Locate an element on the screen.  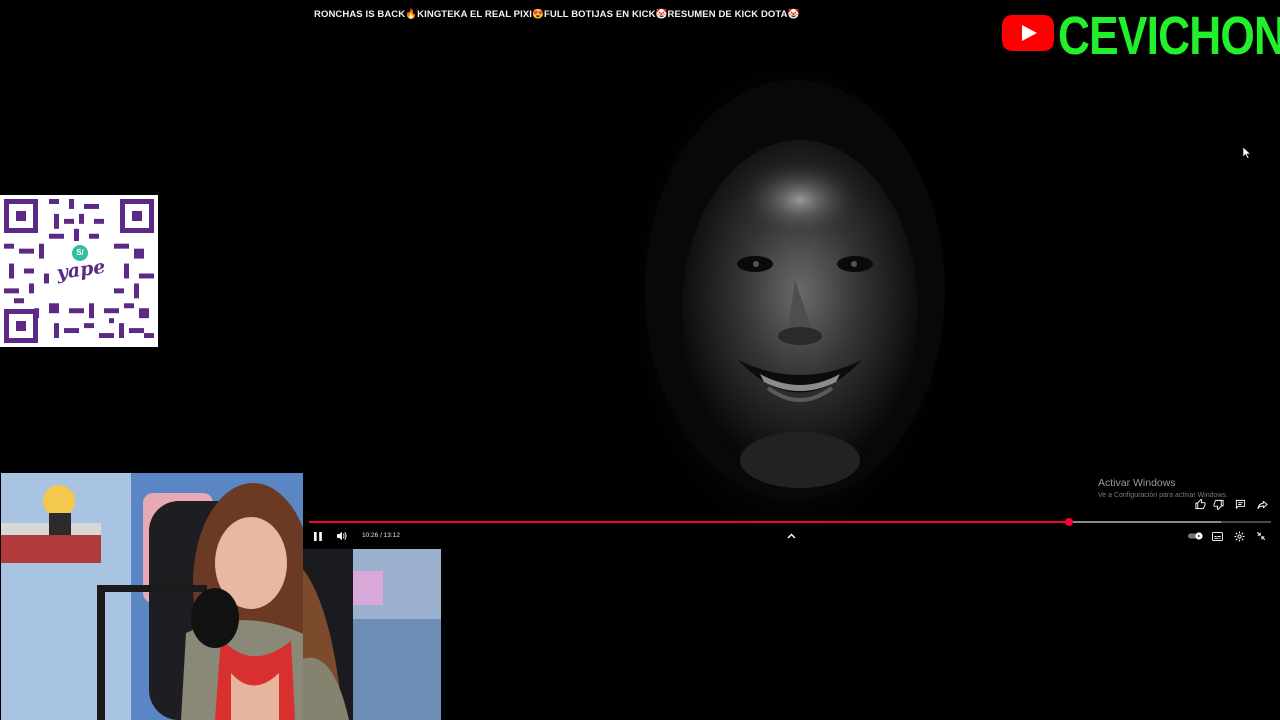
webcam-overlay is located at coordinates (152, 596).